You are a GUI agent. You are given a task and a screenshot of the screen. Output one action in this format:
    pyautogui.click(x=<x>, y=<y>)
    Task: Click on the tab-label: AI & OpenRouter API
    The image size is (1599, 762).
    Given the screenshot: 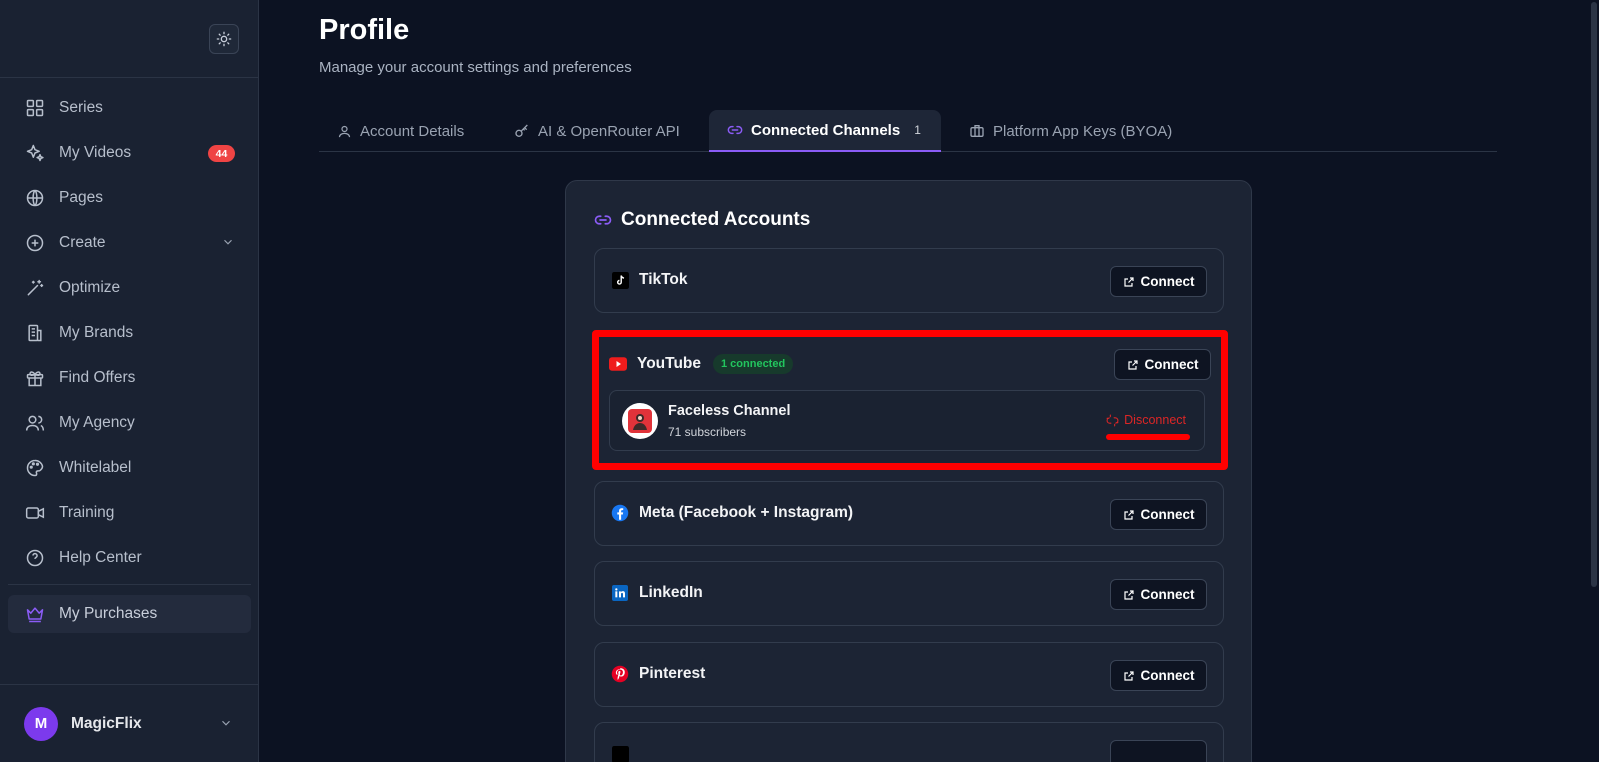 What is the action you would take?
    pyautogui.click(x=609, y=131)
    